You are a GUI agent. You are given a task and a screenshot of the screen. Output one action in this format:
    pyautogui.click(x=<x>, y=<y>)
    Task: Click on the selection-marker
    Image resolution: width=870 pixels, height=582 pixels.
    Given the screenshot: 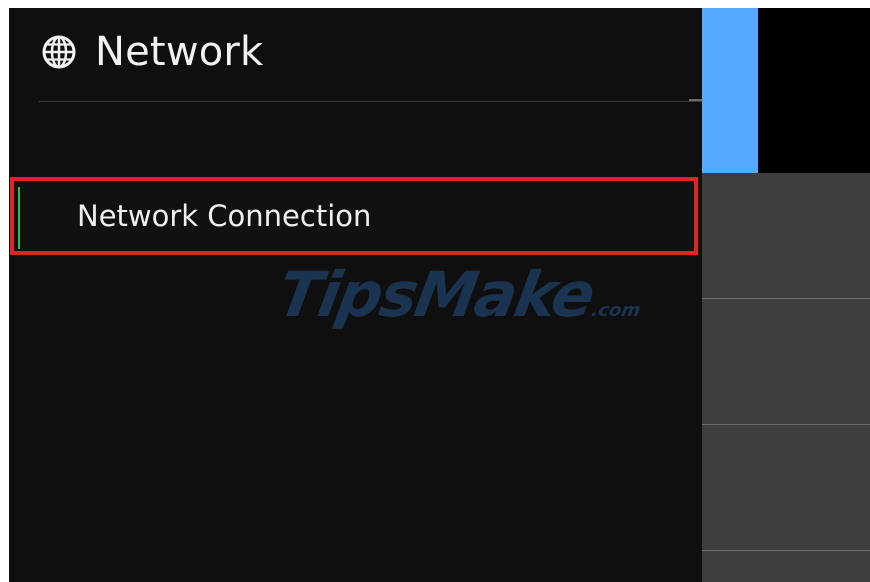 What is the action you would take?
    pyautogui.click(x=19, y=218)
    